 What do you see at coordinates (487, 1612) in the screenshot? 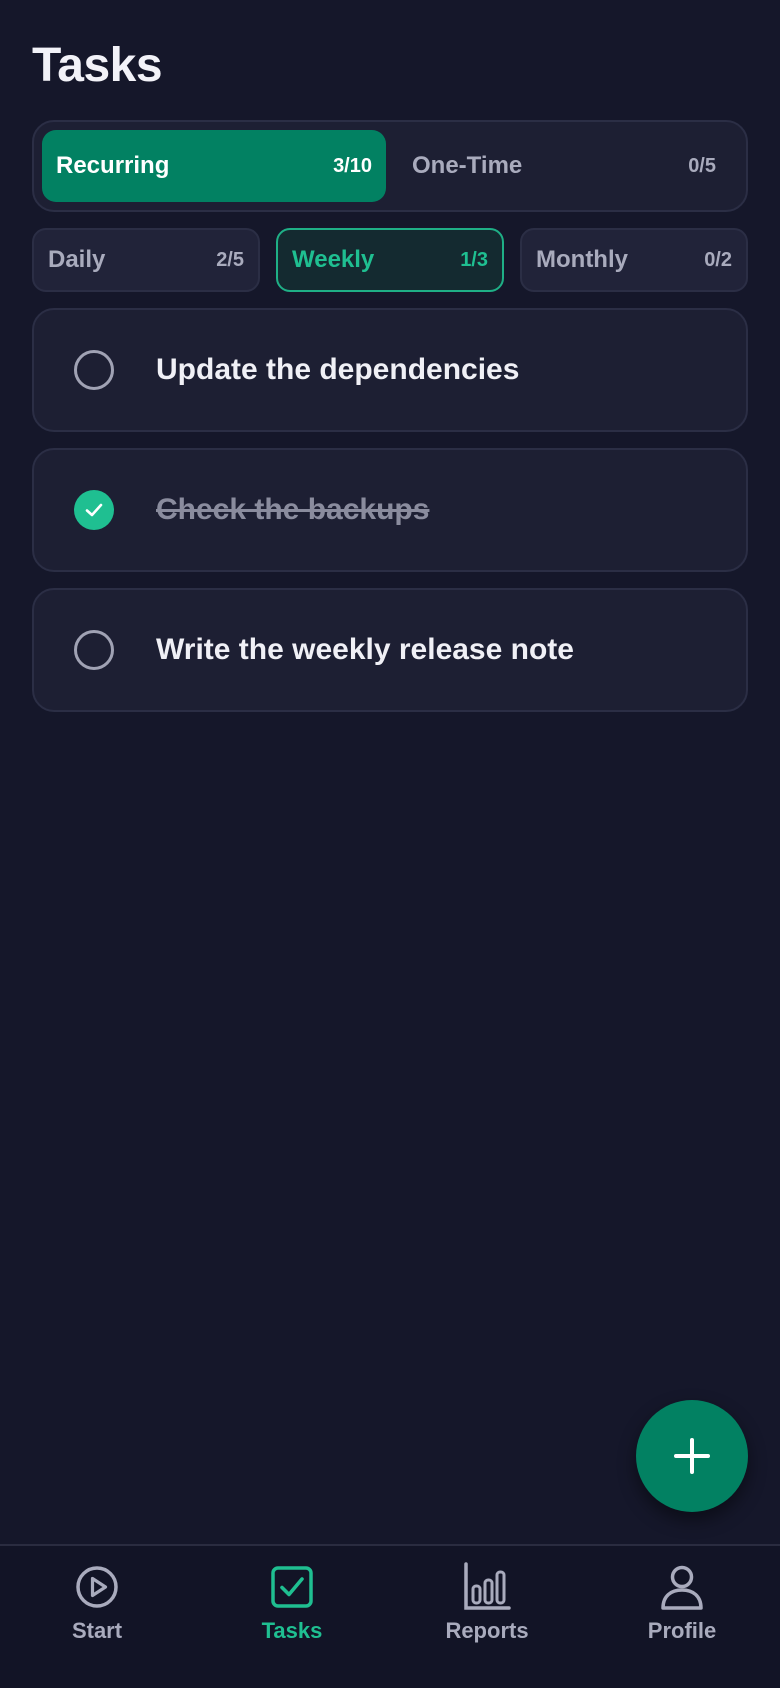
I see `nav-item-reports: Reports` at bounding box center [487, 1612].